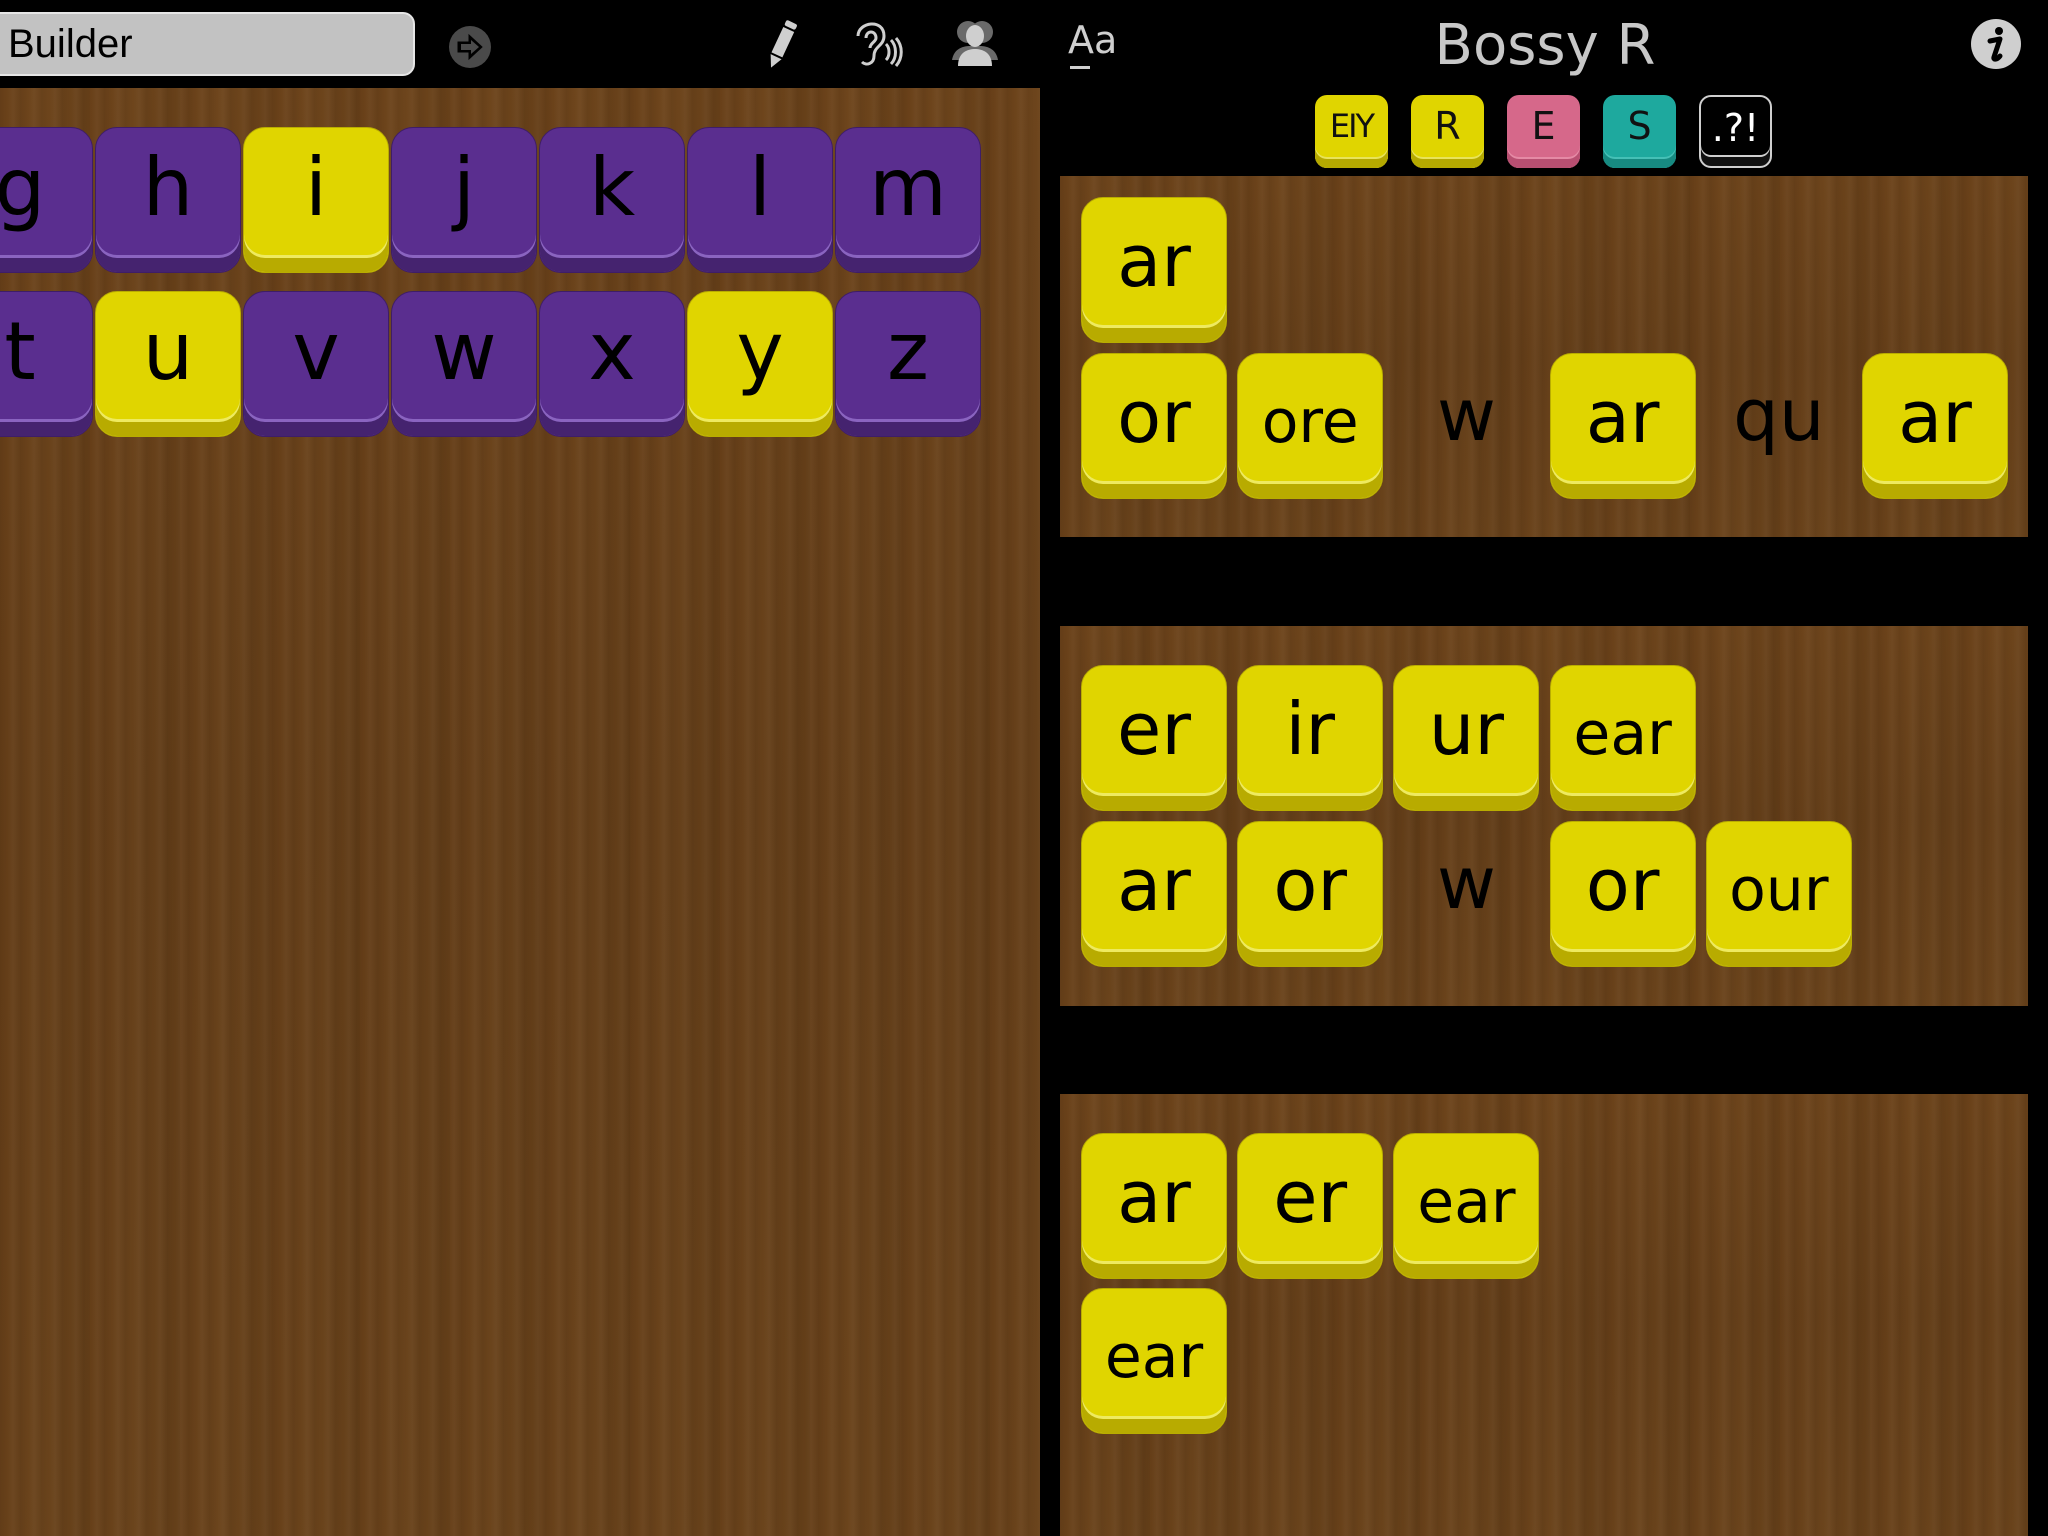 This screenshot has height=1536, width=2048. Describe the element at coordinates (1639, 131) in the screenshot. I see `category-s-button: S` at that location.